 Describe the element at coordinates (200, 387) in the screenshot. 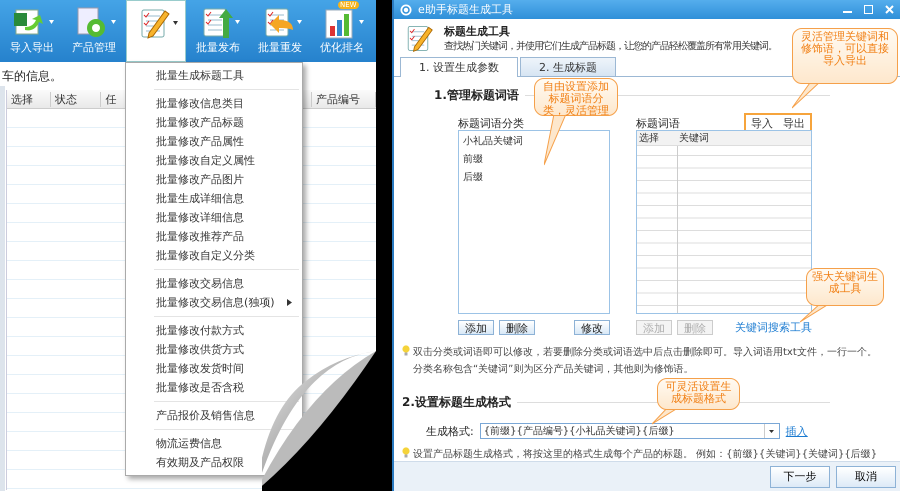

I see `menu-item: 批量修改是否含税` at that location.